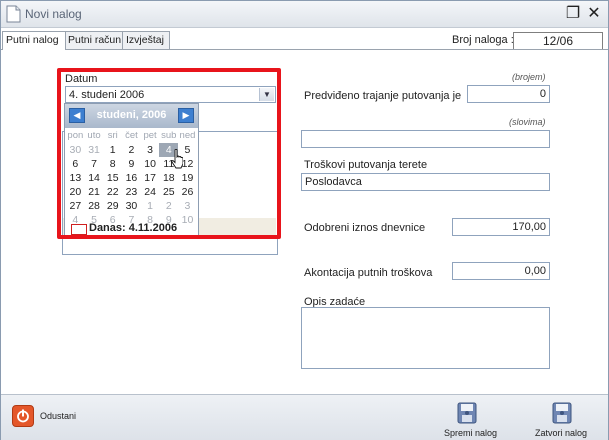 The width and height of the screenshot is (609, 440). What do you see at coordinates (169, 153) in the screenshot?
I see `highlight-box` at bounding box center [169, 153].